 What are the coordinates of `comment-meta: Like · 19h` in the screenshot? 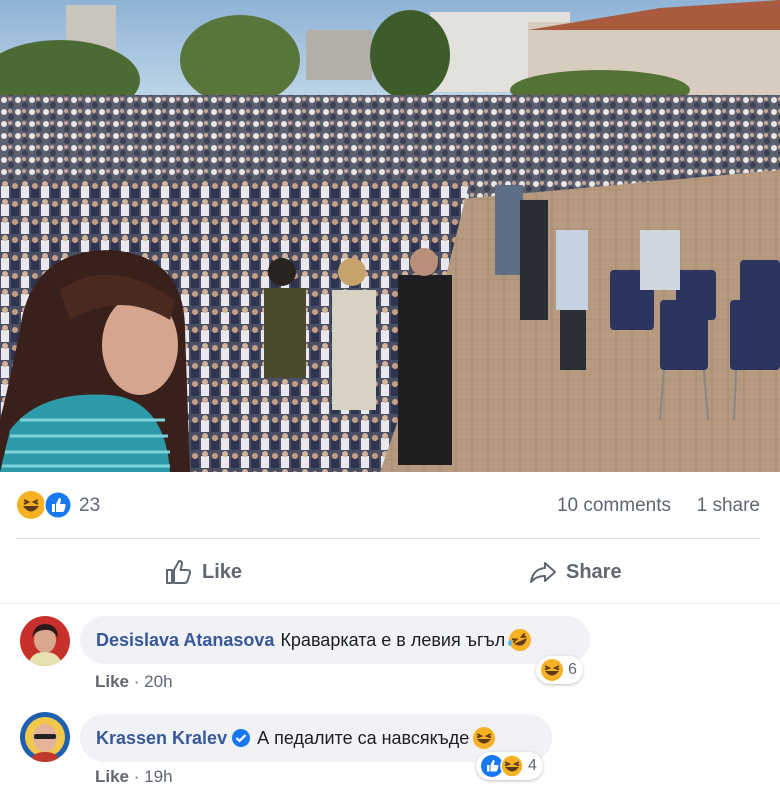 It's located at (134, 777).